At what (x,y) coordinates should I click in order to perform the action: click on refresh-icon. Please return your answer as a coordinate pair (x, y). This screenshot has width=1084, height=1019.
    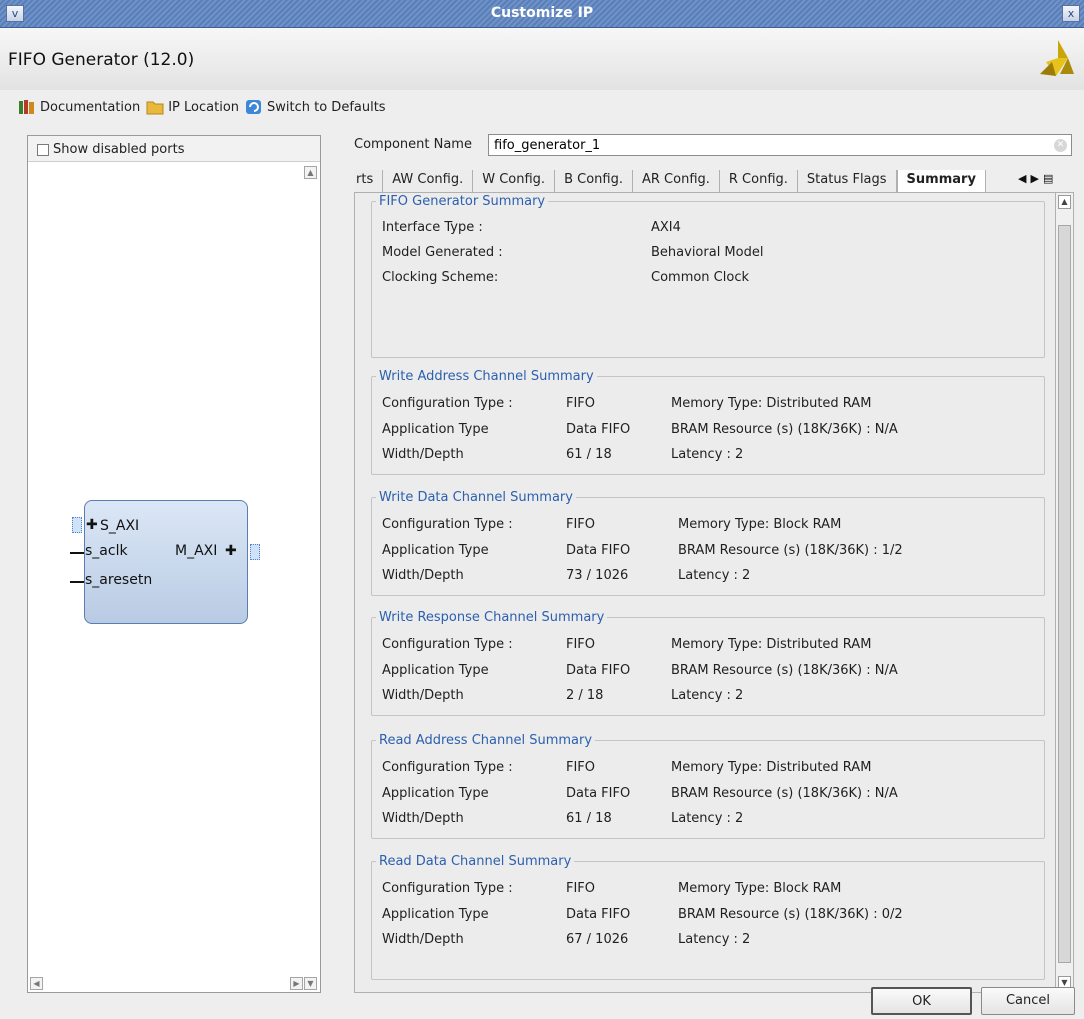
    Looking at the image, I should click on (254, 107).